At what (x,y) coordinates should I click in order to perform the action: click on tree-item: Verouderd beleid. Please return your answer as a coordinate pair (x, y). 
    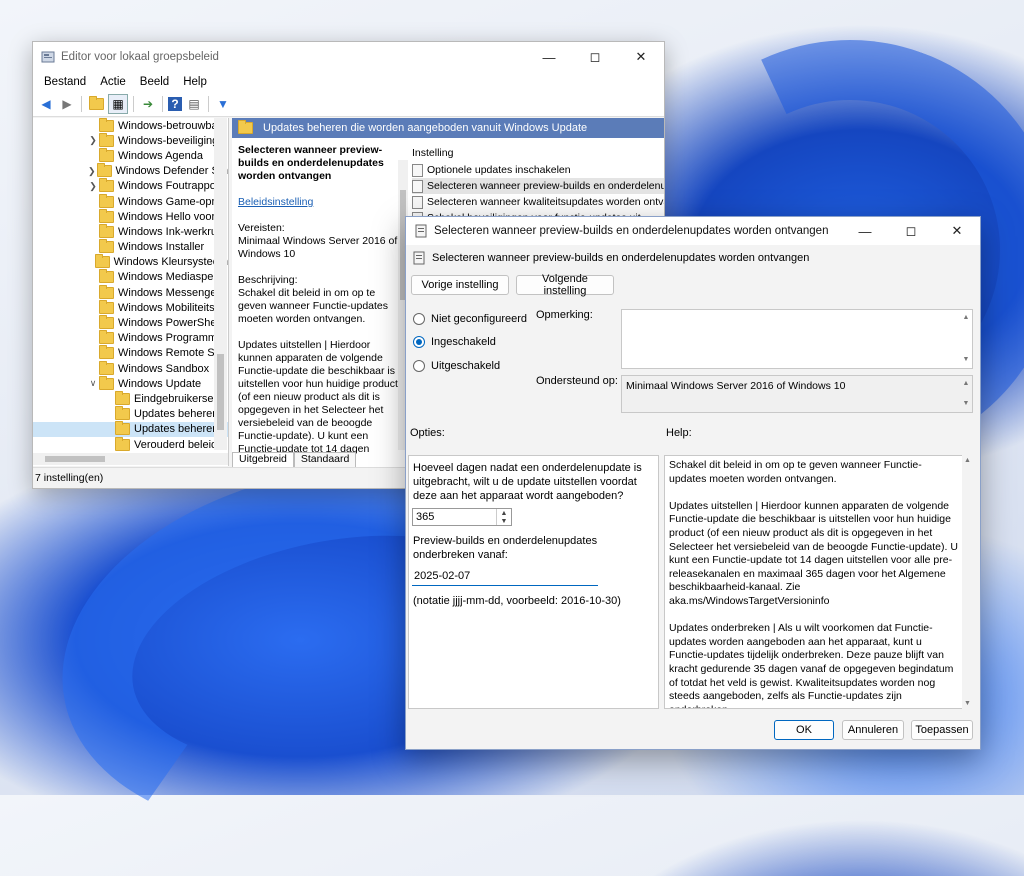
    Looking at the image, I should click on (130, 444).